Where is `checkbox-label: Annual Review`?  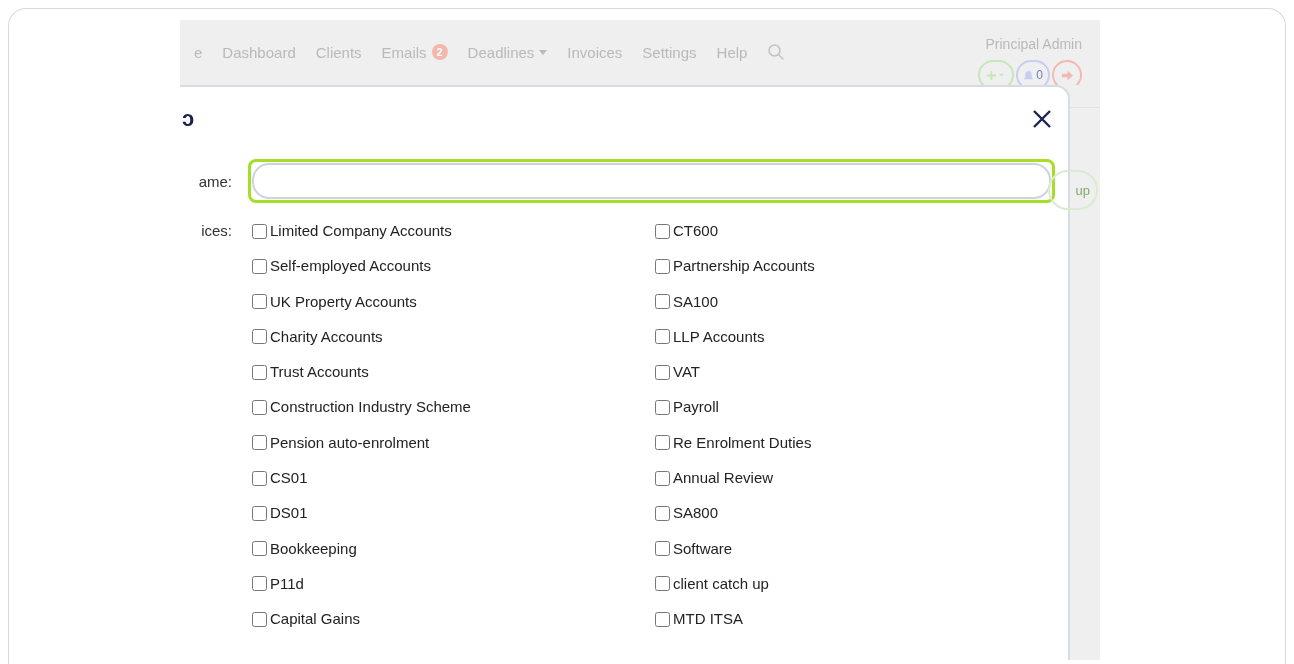
checkbox-label: Annual Review is located at coordinates (723, 478).